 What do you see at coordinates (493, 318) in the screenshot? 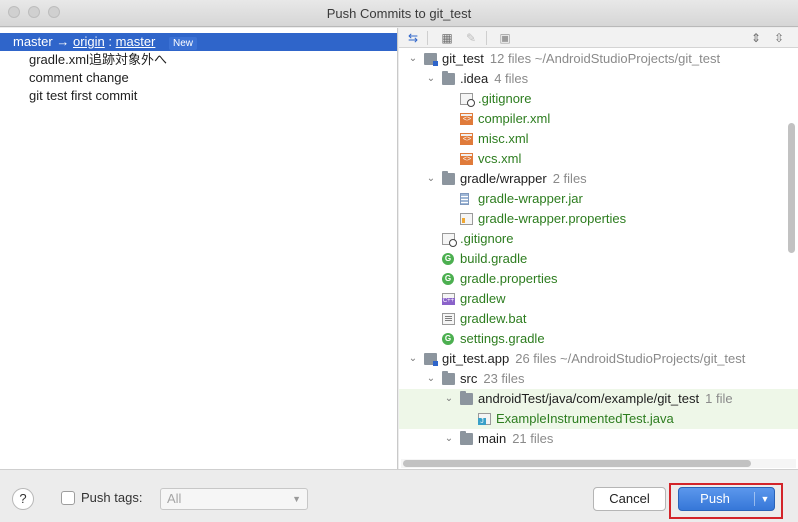
I see `tree-item-name: gradlew.bat` at bounding box center [493, 318].